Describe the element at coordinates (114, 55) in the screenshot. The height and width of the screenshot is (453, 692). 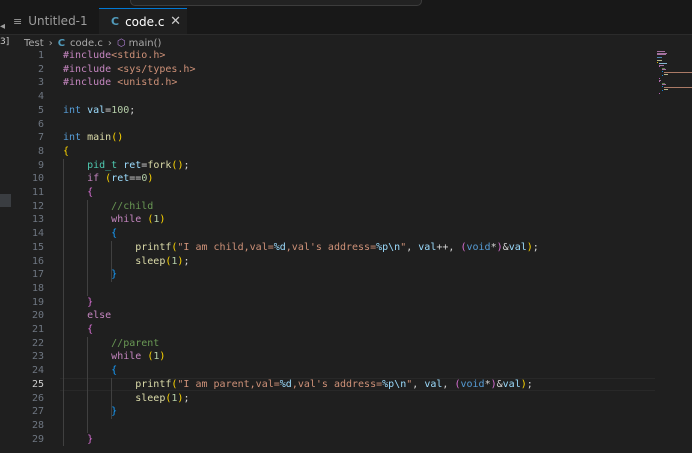
I see `code-text: #include<stdio.h>` at that location.